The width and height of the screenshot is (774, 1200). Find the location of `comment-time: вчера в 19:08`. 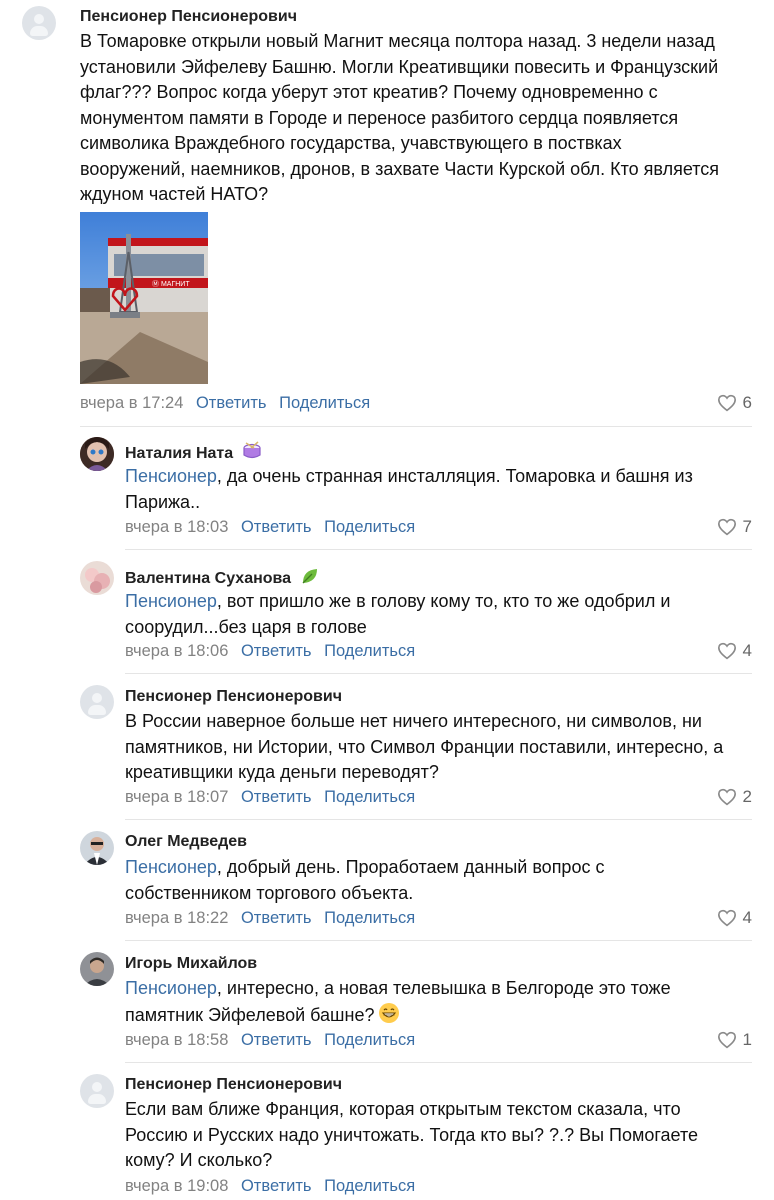

comment-time: вчера в 19:08 is located at coordinates (176, 1186).